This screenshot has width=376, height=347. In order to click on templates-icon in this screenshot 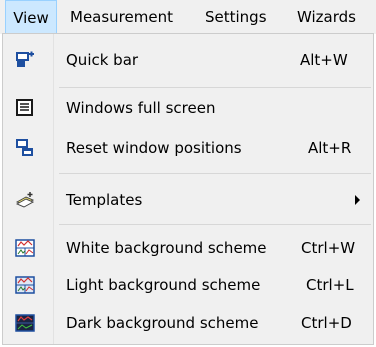, I will do `click(25, 200)`.